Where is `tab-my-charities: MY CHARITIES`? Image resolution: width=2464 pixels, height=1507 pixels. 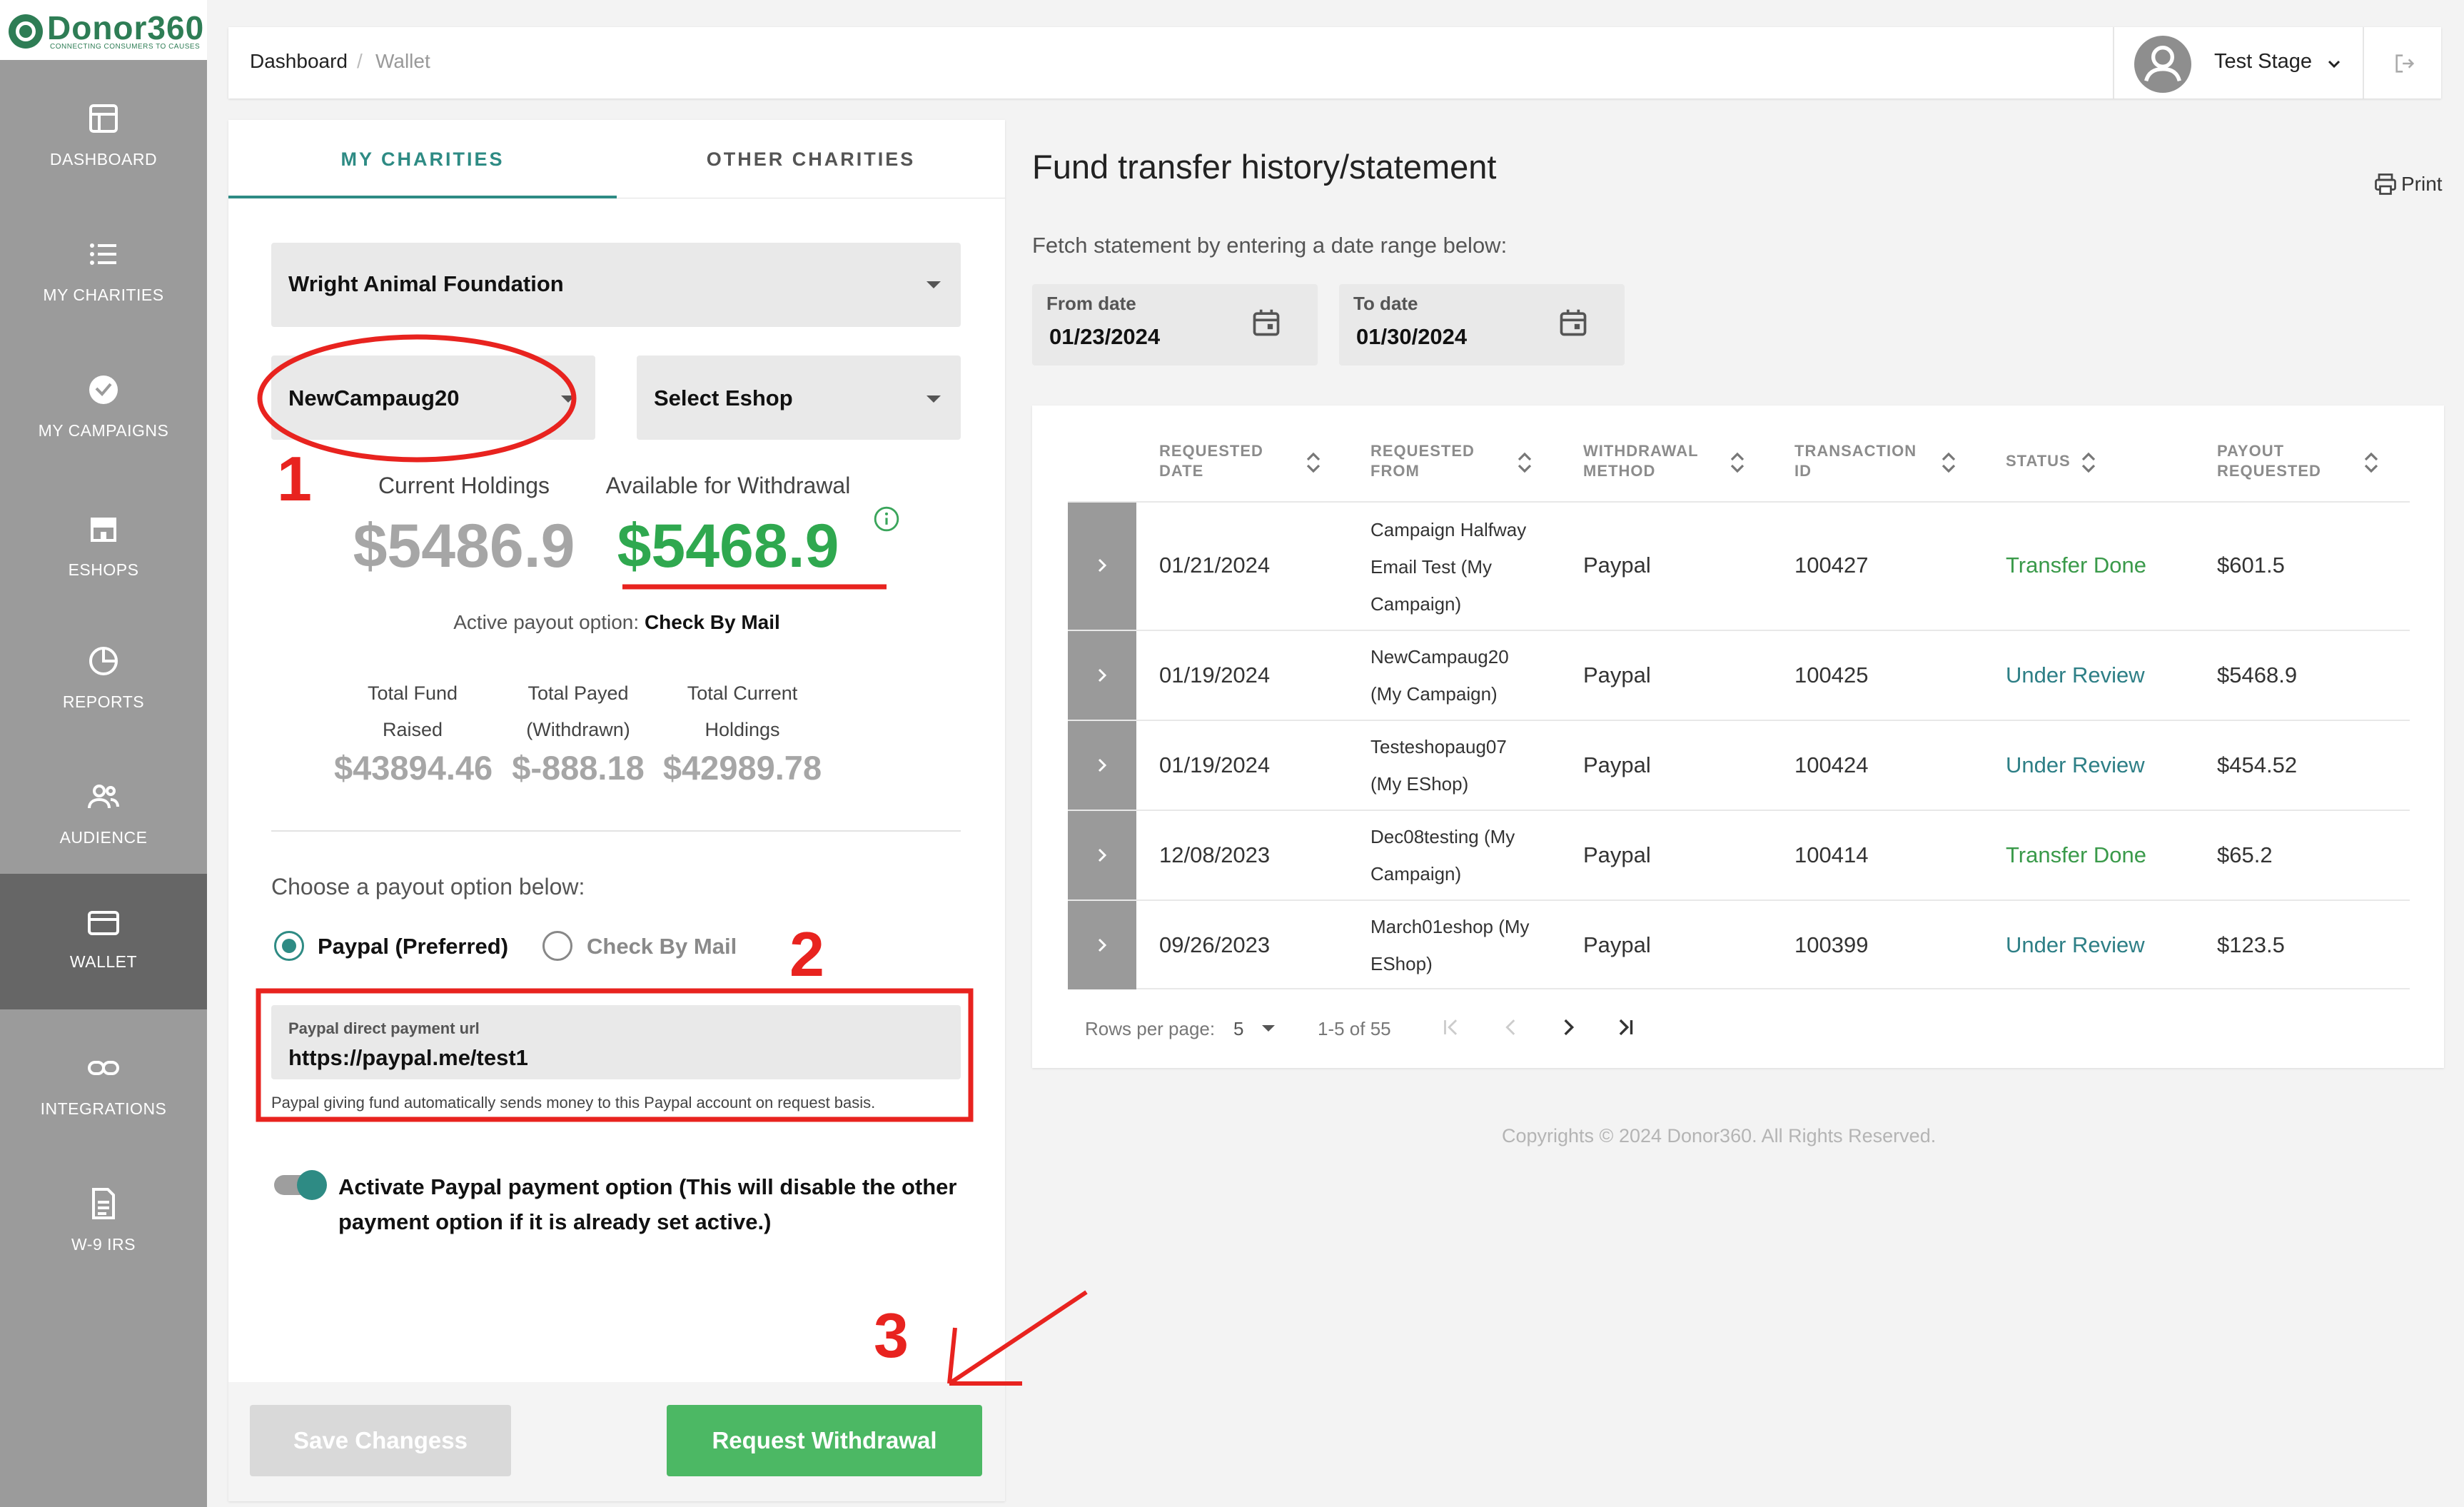
tab-my-charities: MY CHARITIES is located at coordinates (422, 160).